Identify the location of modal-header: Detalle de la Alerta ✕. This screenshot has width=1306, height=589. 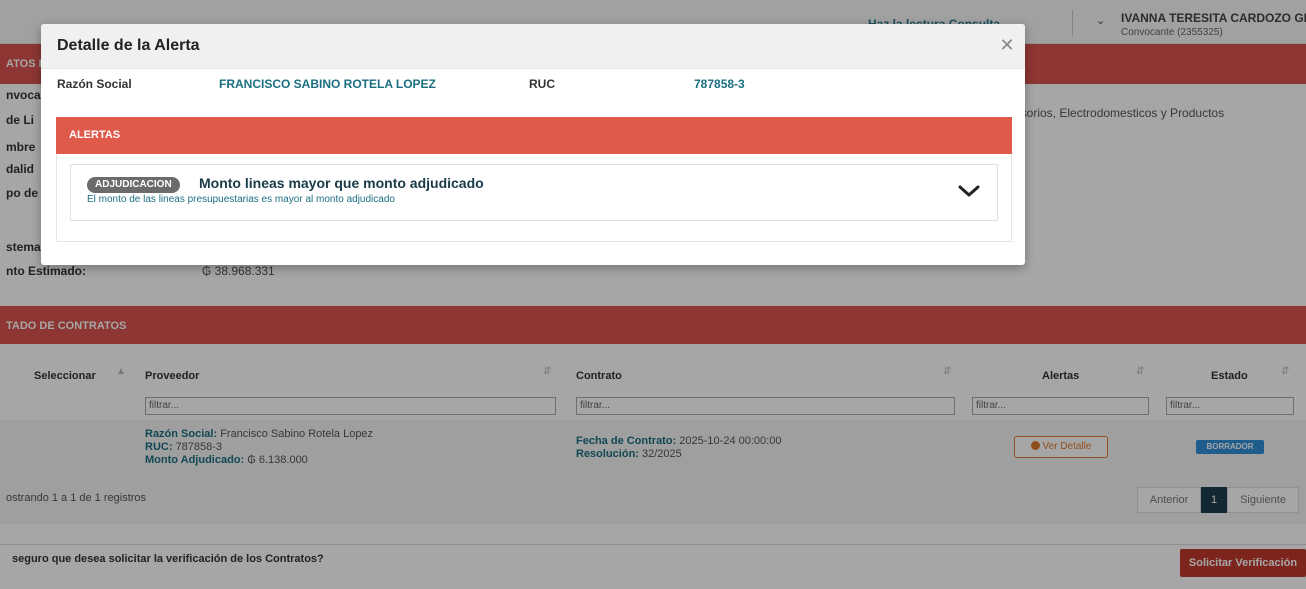
(533, 46).